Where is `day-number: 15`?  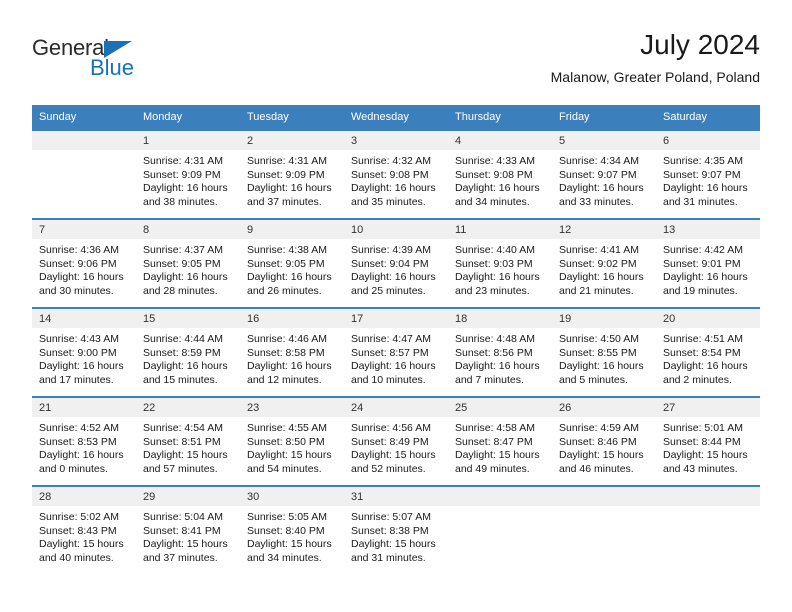
day-number: 15 is located at coordinates (188, 318).